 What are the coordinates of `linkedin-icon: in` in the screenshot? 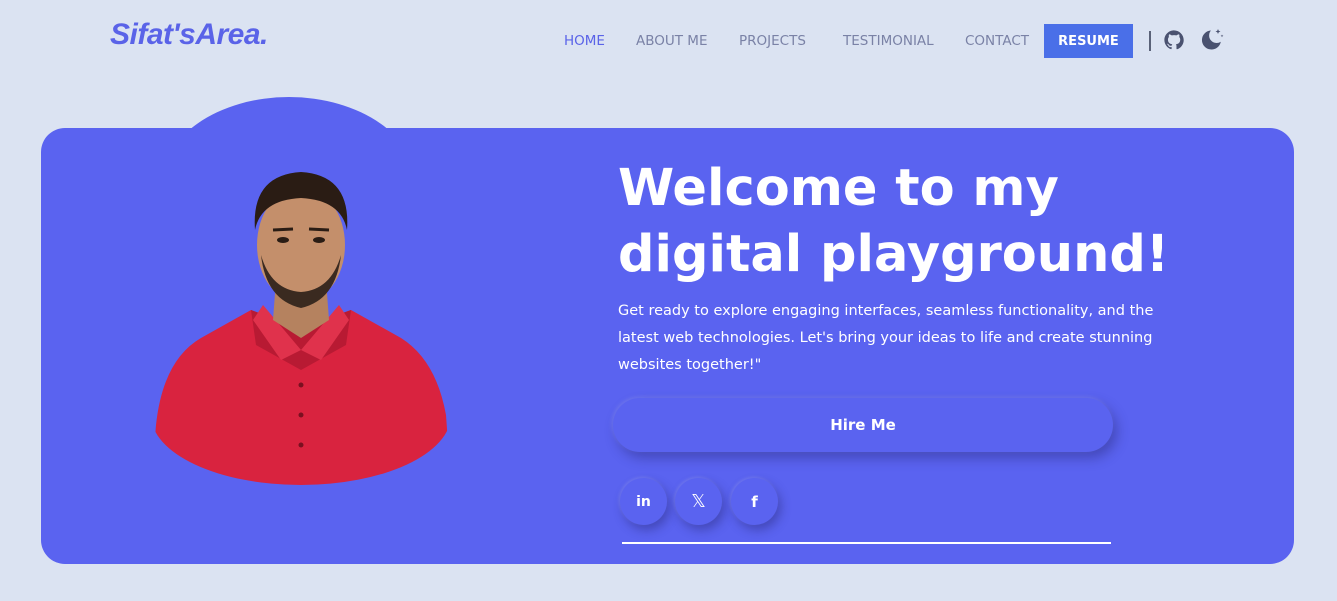 It's located at (643, 501).